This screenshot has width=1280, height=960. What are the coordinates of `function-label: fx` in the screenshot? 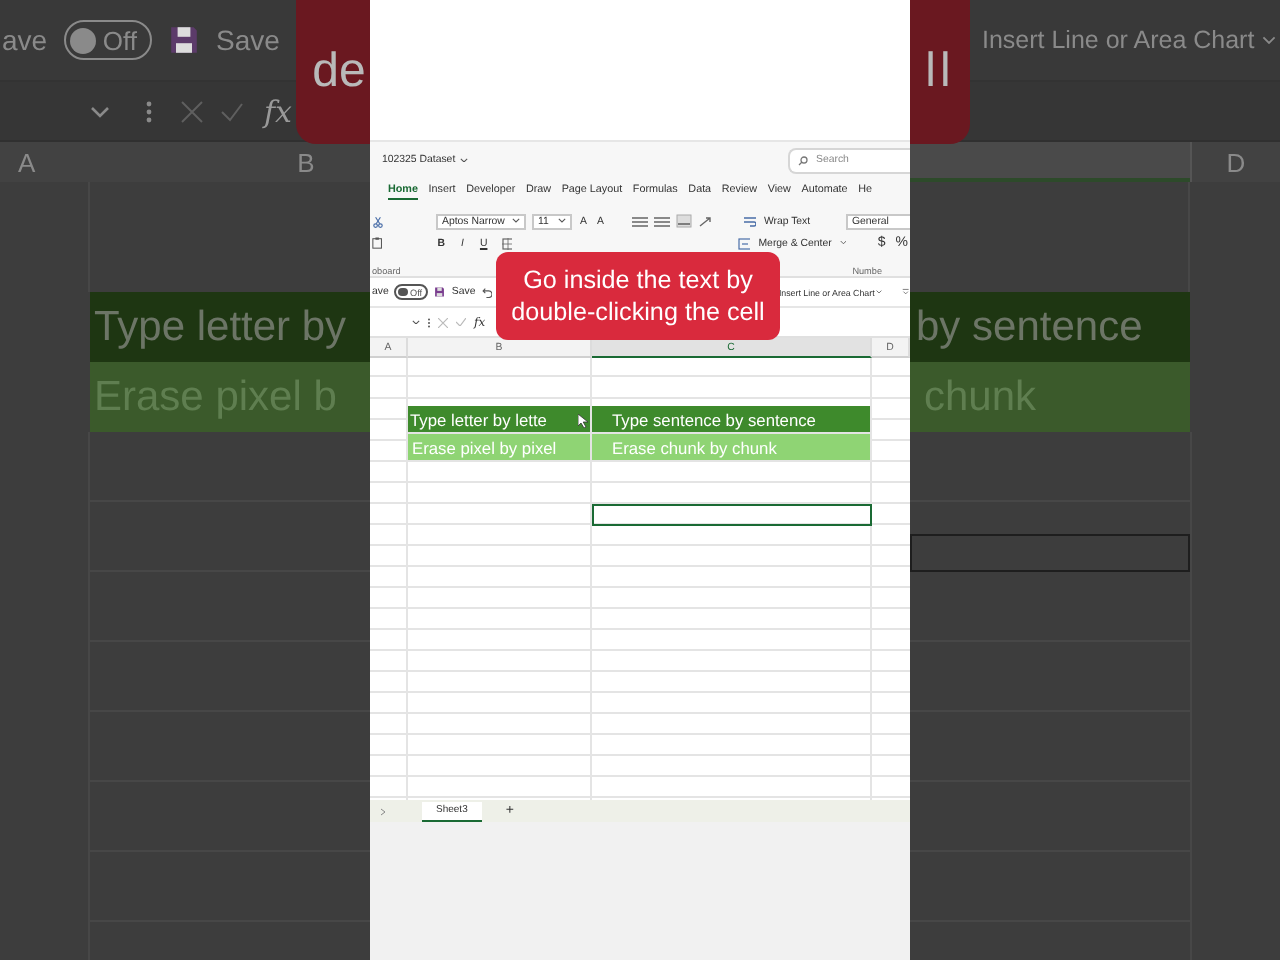 It's located at (278, 111).